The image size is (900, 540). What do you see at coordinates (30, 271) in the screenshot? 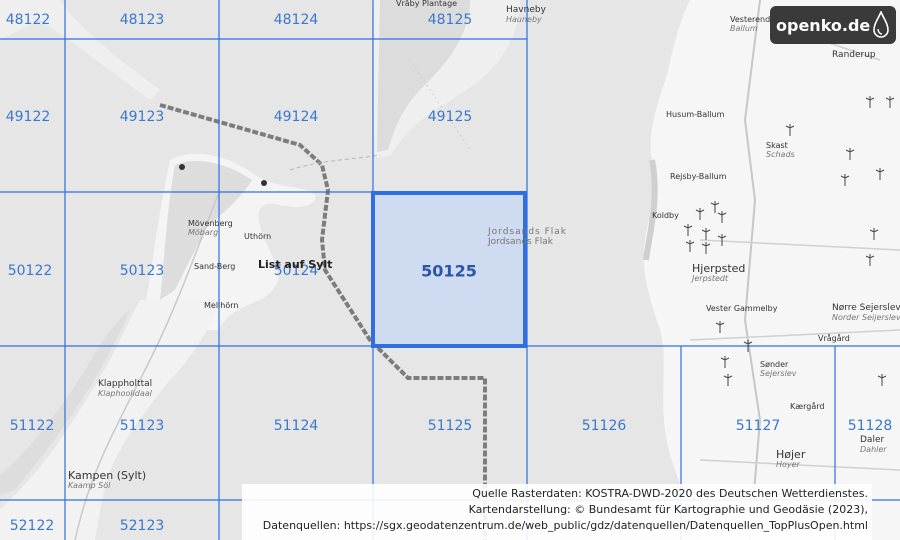
I see `grid-label: 50122` at bounding box center [30, 271].